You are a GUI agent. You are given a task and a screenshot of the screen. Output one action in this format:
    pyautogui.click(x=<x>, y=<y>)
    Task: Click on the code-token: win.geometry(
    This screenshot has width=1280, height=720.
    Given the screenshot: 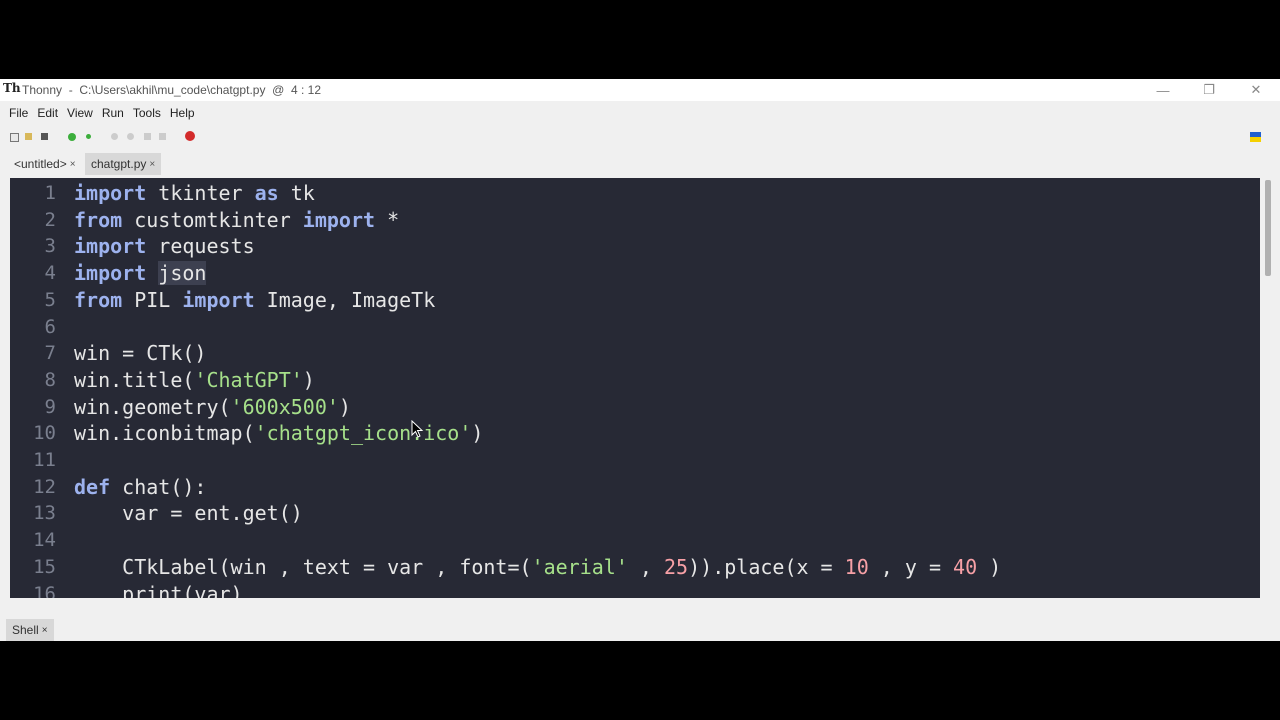 What is the action you would take?
    pyautogui.click(x=152, y=406)
    